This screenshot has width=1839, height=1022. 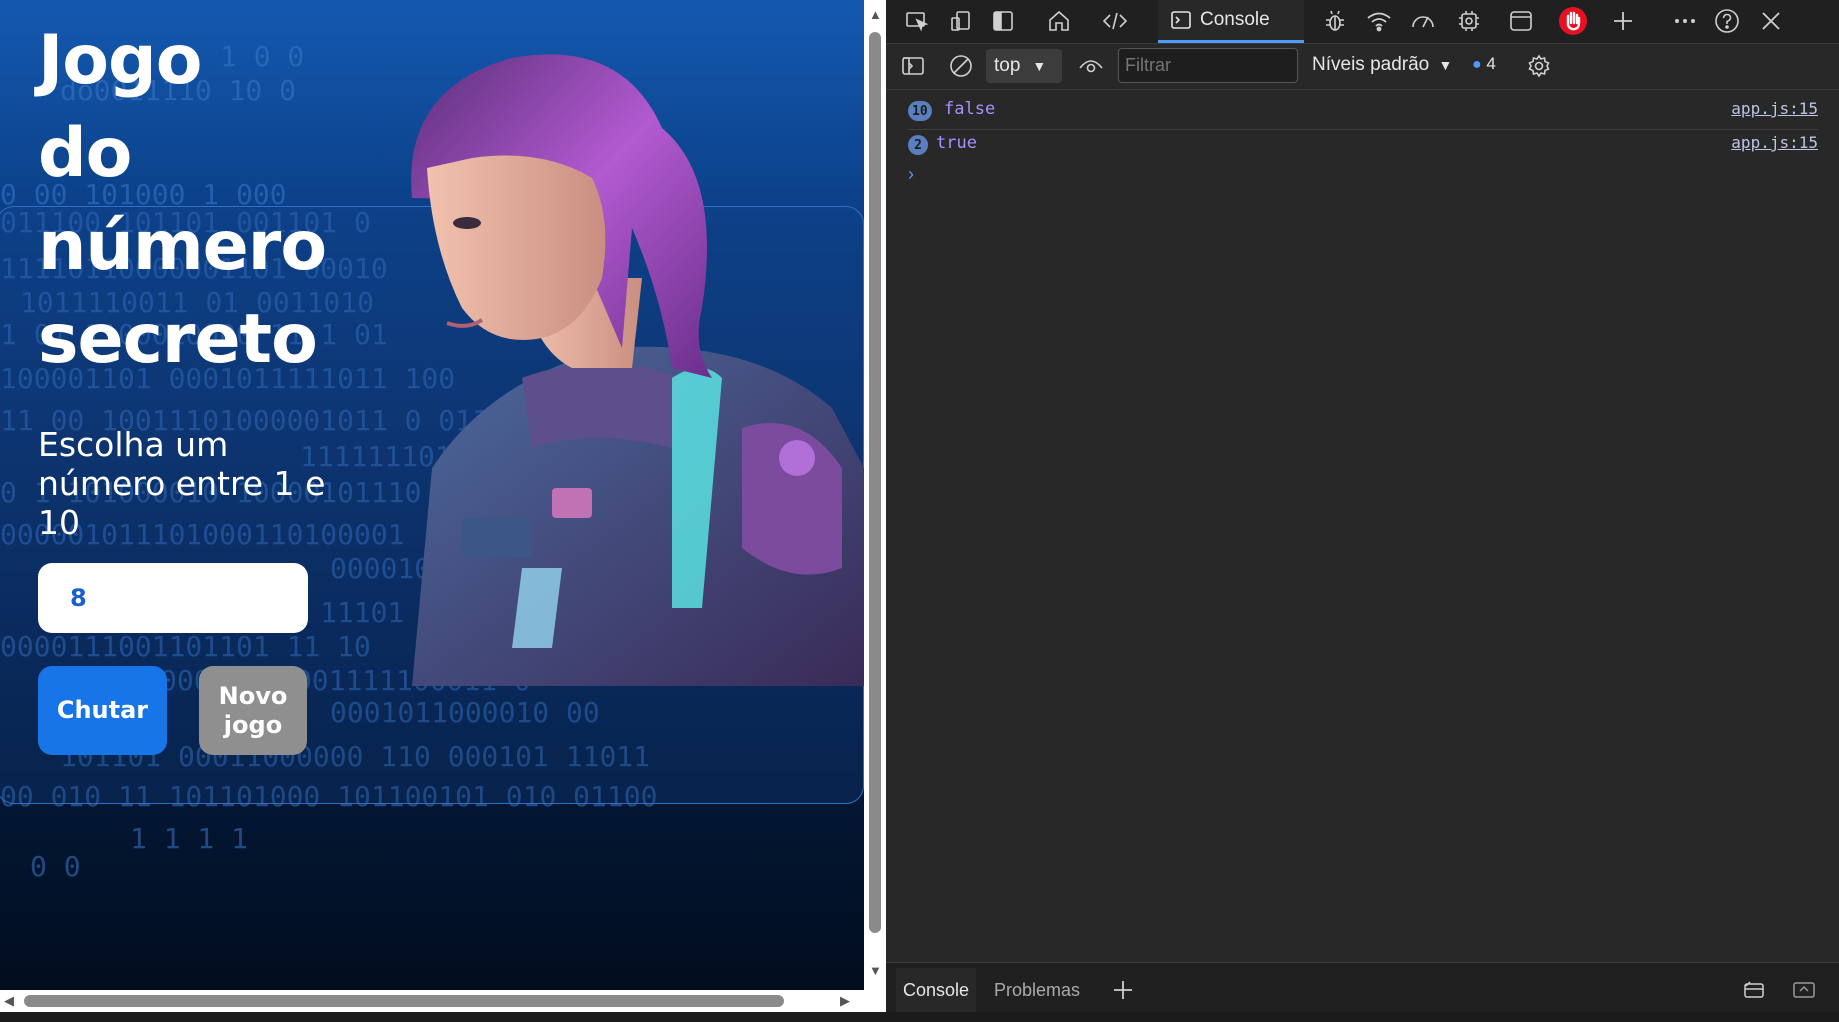 What do you see at coordinates (1007, 65) in the screenshot?
I see `context-selector-value: top` at bounding box center [1007, 65].